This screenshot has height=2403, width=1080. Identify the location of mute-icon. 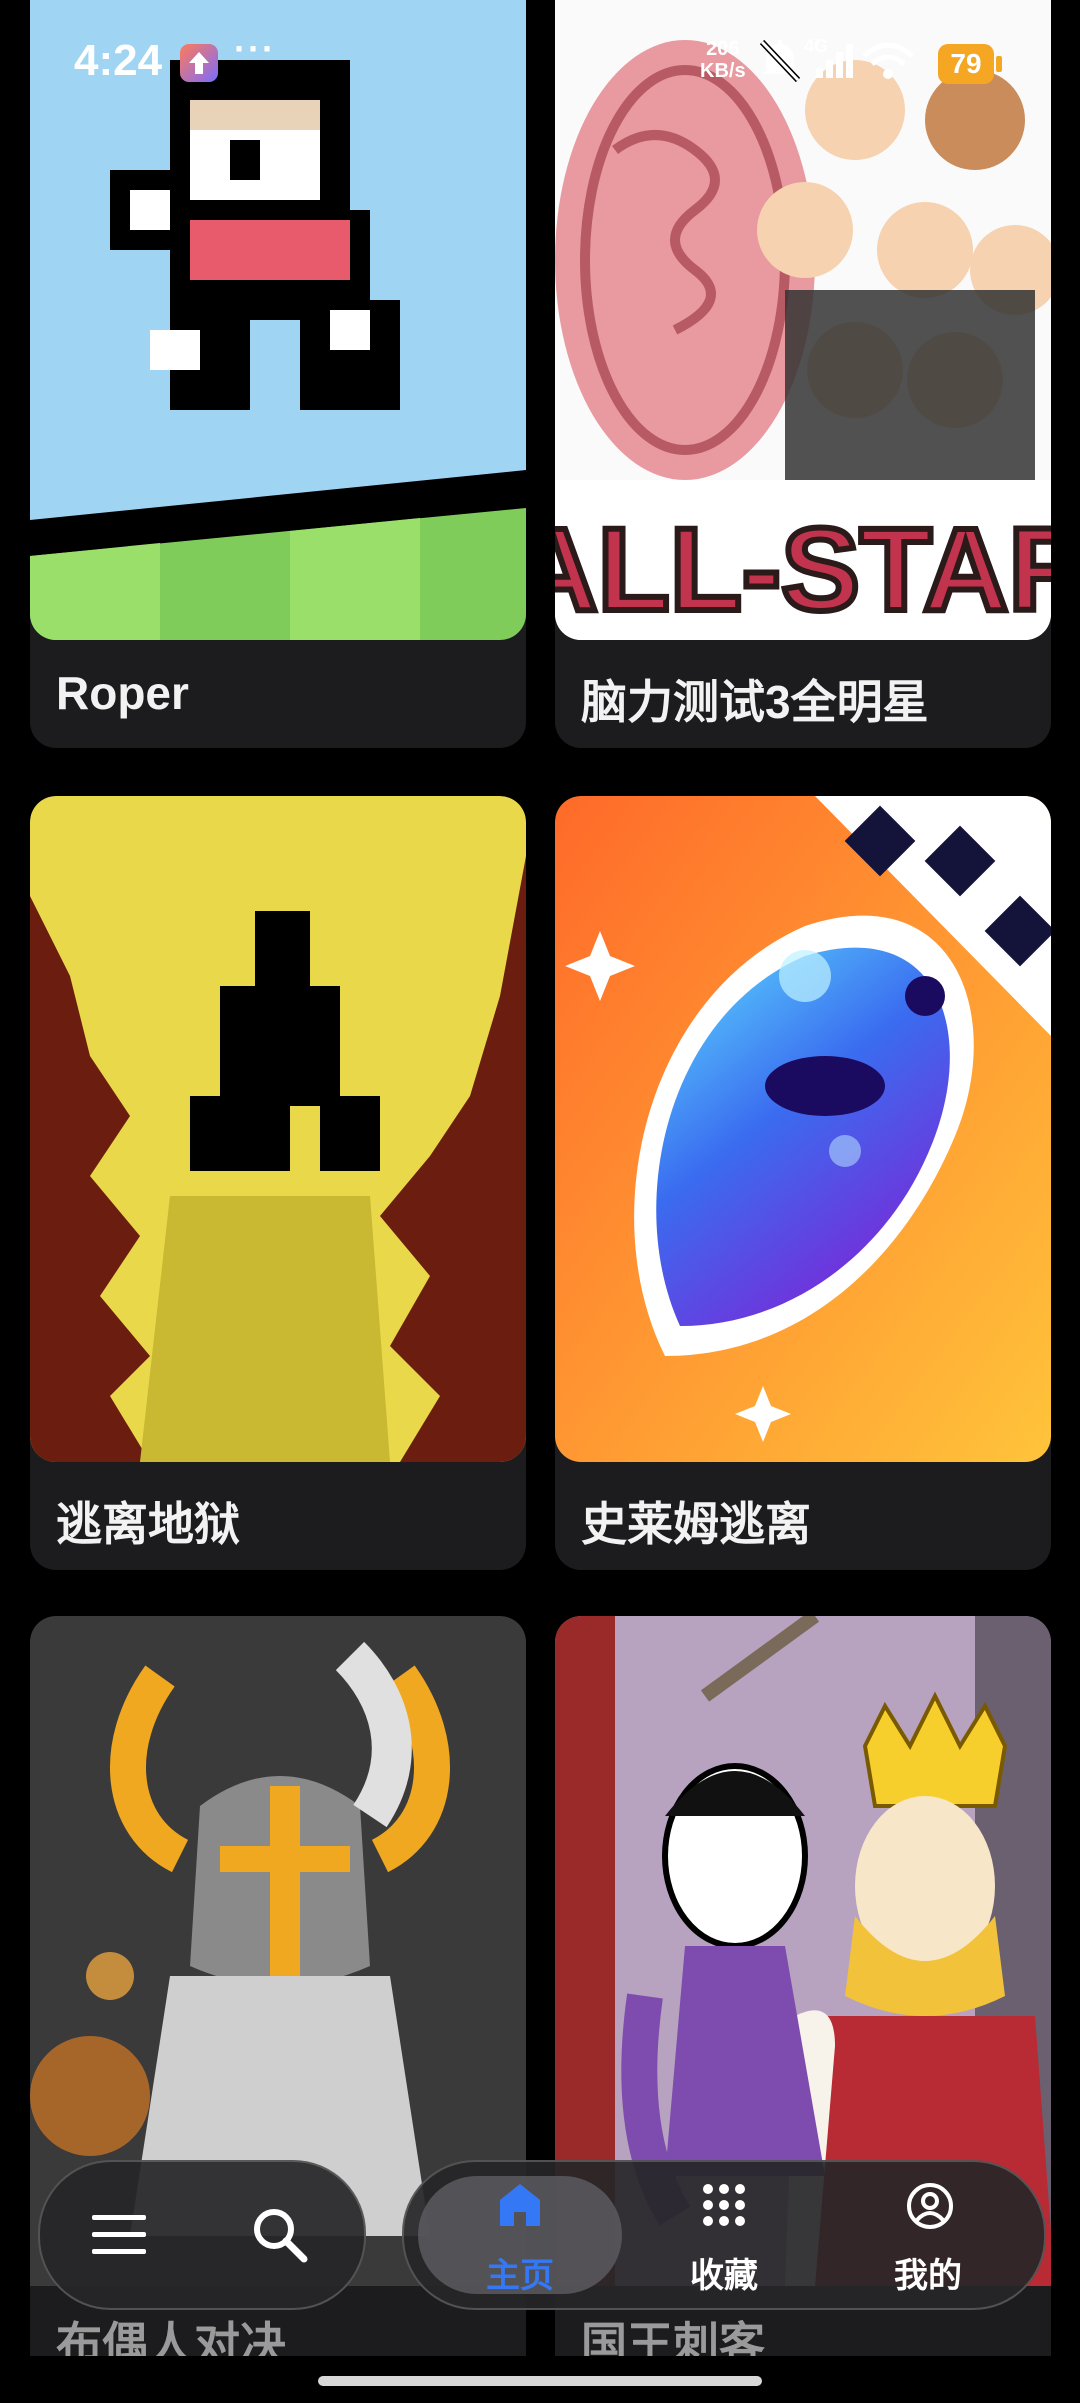
(780, 61).